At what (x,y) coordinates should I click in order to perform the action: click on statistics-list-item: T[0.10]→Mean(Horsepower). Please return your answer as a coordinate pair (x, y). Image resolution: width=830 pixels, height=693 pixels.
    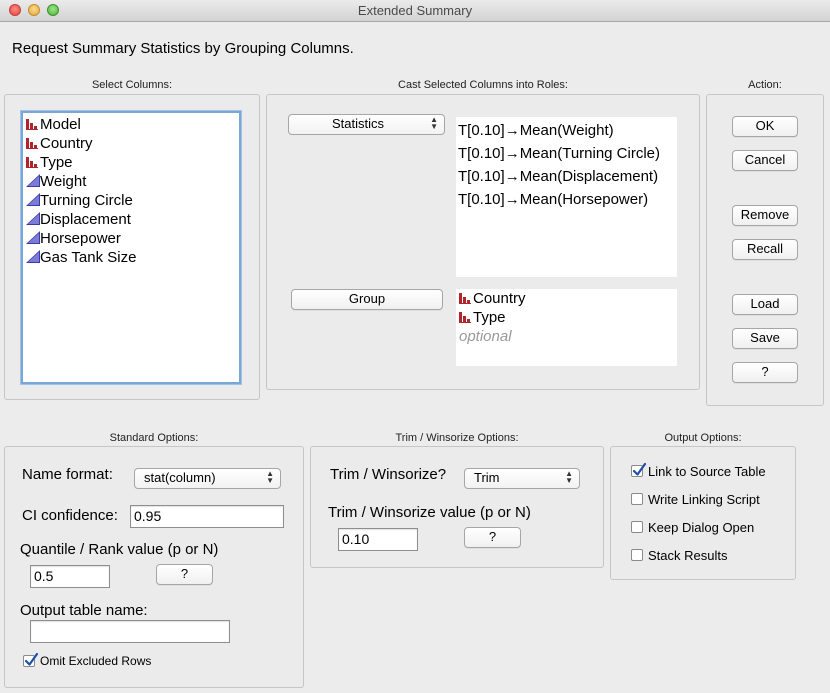
    Looking at the image, I should click on (553, 199).